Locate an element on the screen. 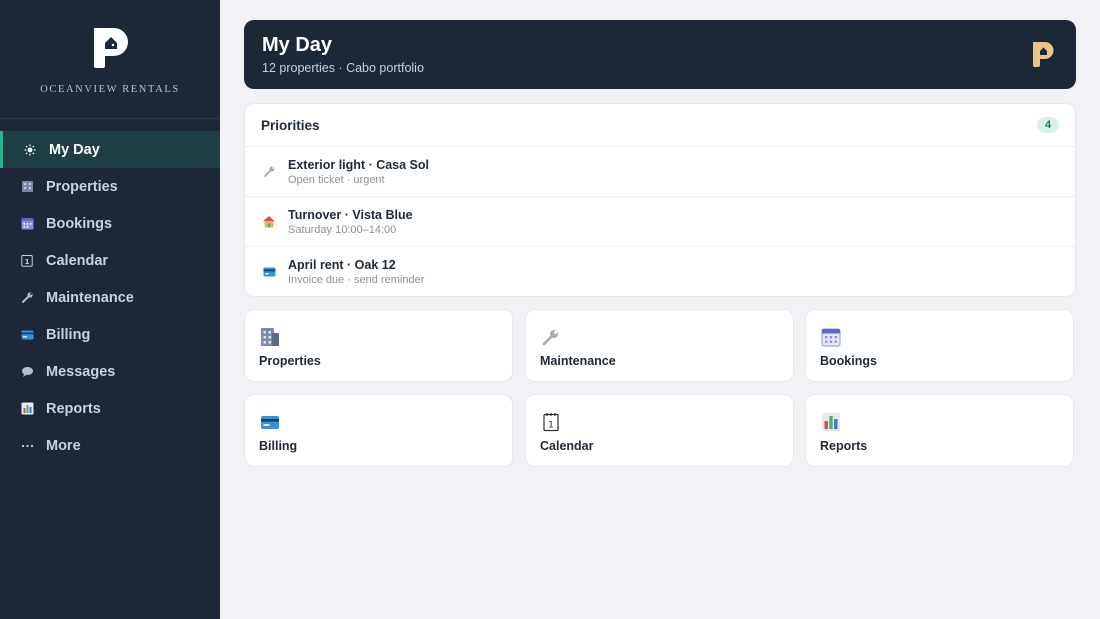 This screenshot has width=1100, height=619. sidebar-item-label: Billing is located at coordinates (68, 334).